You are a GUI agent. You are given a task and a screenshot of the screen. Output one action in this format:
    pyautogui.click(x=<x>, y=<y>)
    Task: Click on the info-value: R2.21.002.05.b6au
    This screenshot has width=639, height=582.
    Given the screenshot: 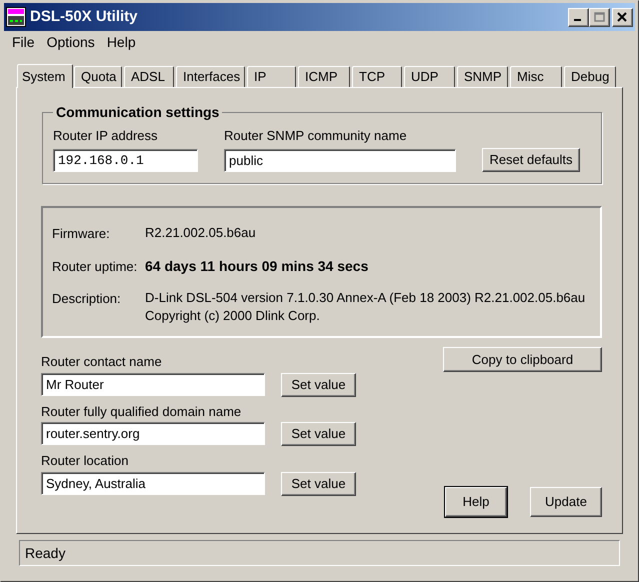 What is the action you would take?
    pyautogui.click(x=200, y=233)
    